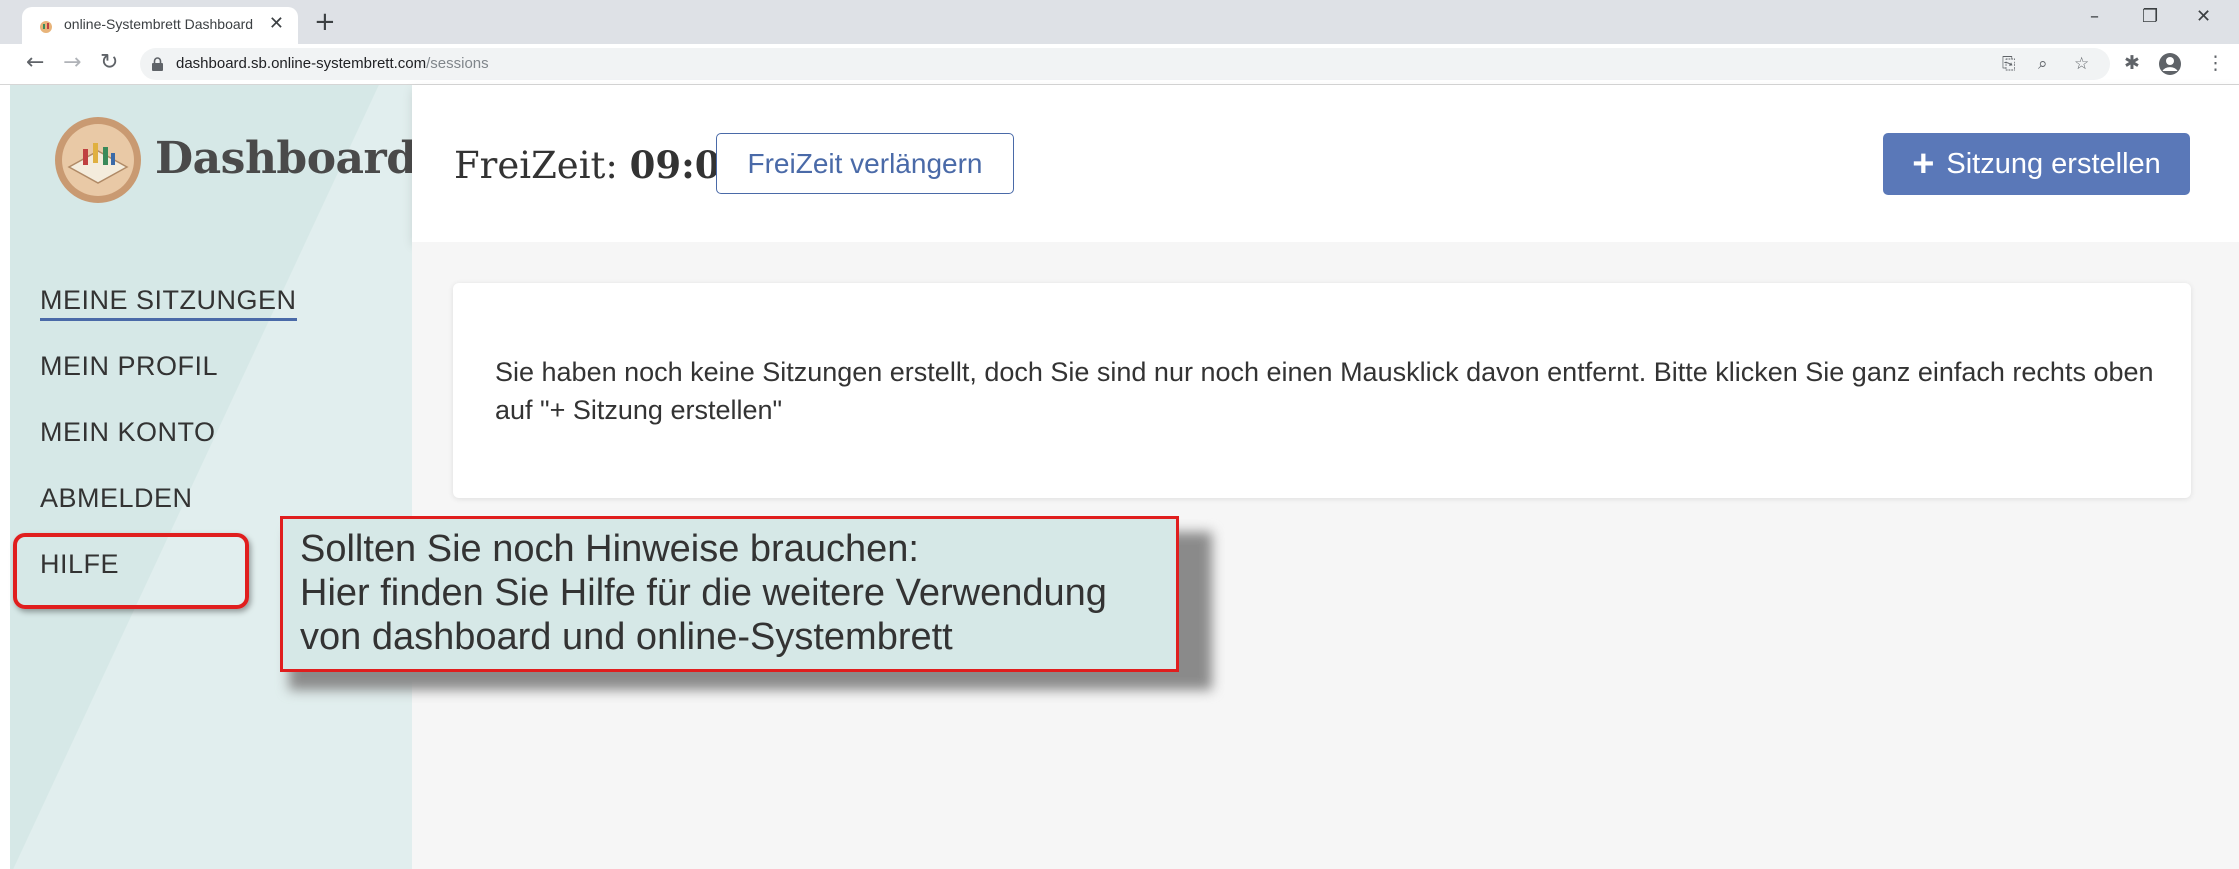 This screenshot has width=2239, height=869. Describe the element at coordinates (129, 366) in the screenshot. I see `nav-mein-profil: MEIN PROFIL` at that location.